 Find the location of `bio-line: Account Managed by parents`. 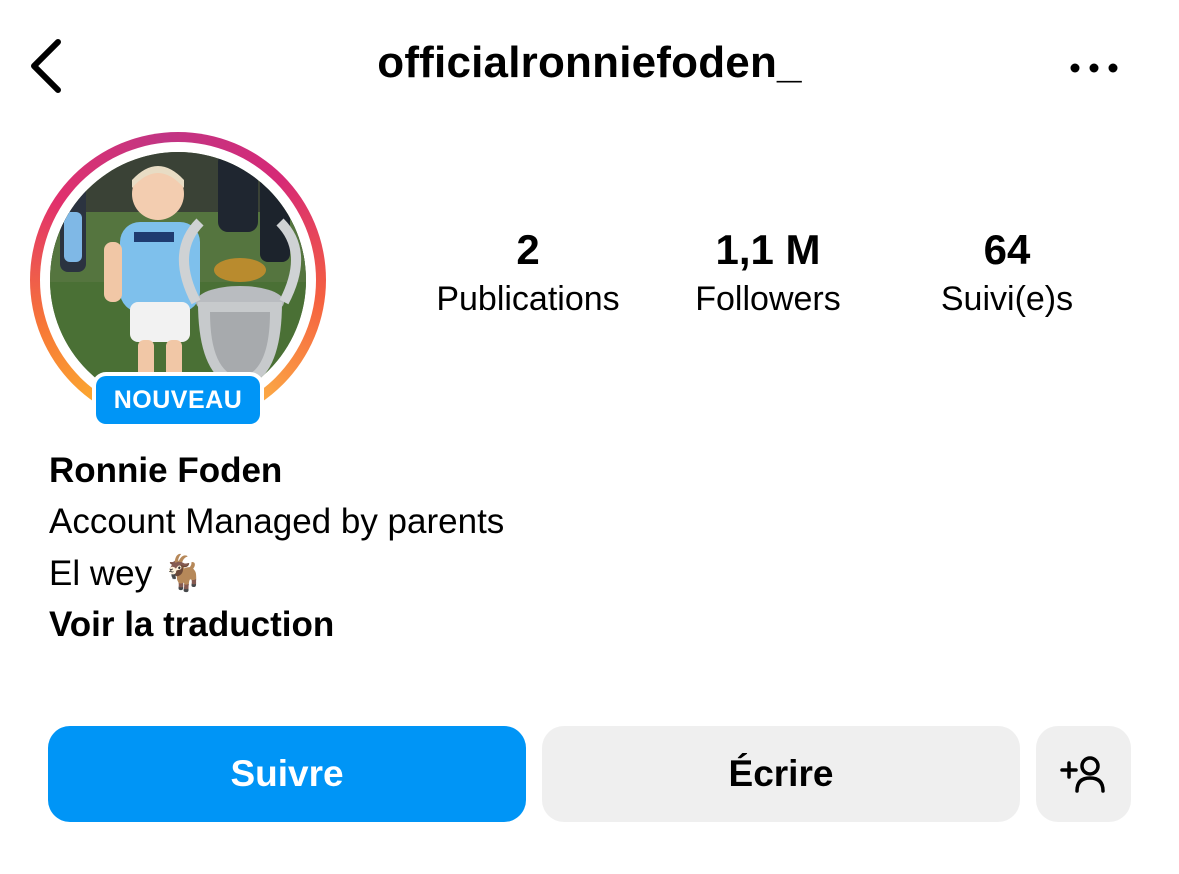

bio-line: Account Managed by parents is located at coordinates (277, 521).